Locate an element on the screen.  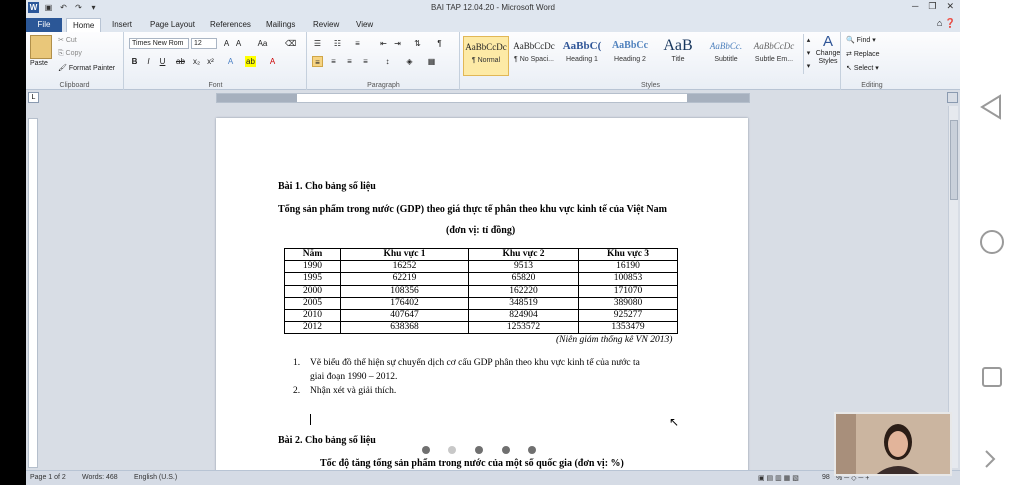
table-cell: 2010 is located at coordinates (312, 315).